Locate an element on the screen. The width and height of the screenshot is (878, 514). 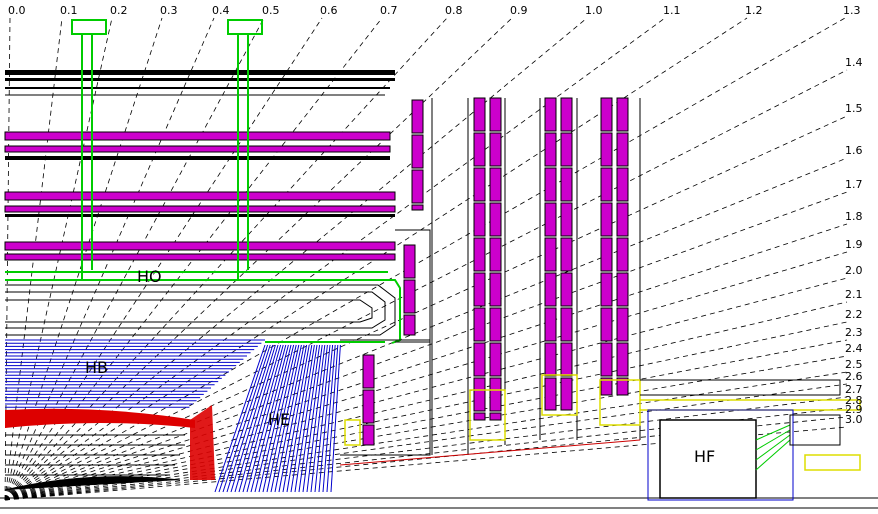
eta-label: 0.9 is located at coordinates (519, 10).